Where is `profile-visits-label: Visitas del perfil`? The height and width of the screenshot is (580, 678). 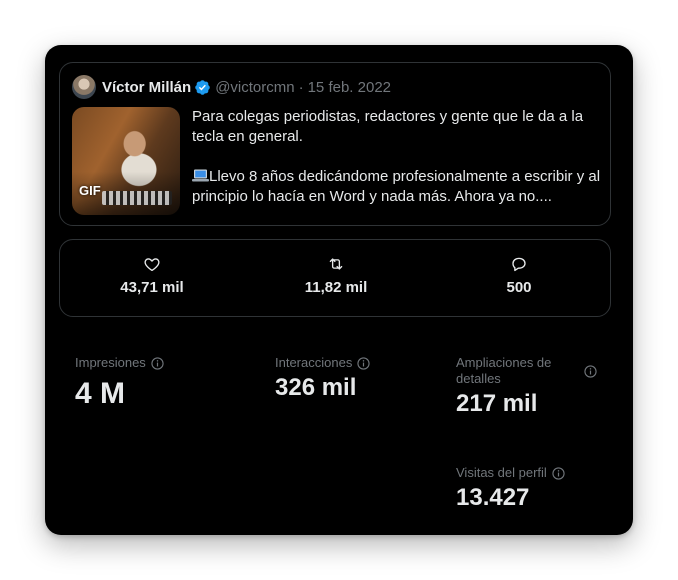
profile-visits-label: Visitas del perfil is located at coordinates (501, 472).